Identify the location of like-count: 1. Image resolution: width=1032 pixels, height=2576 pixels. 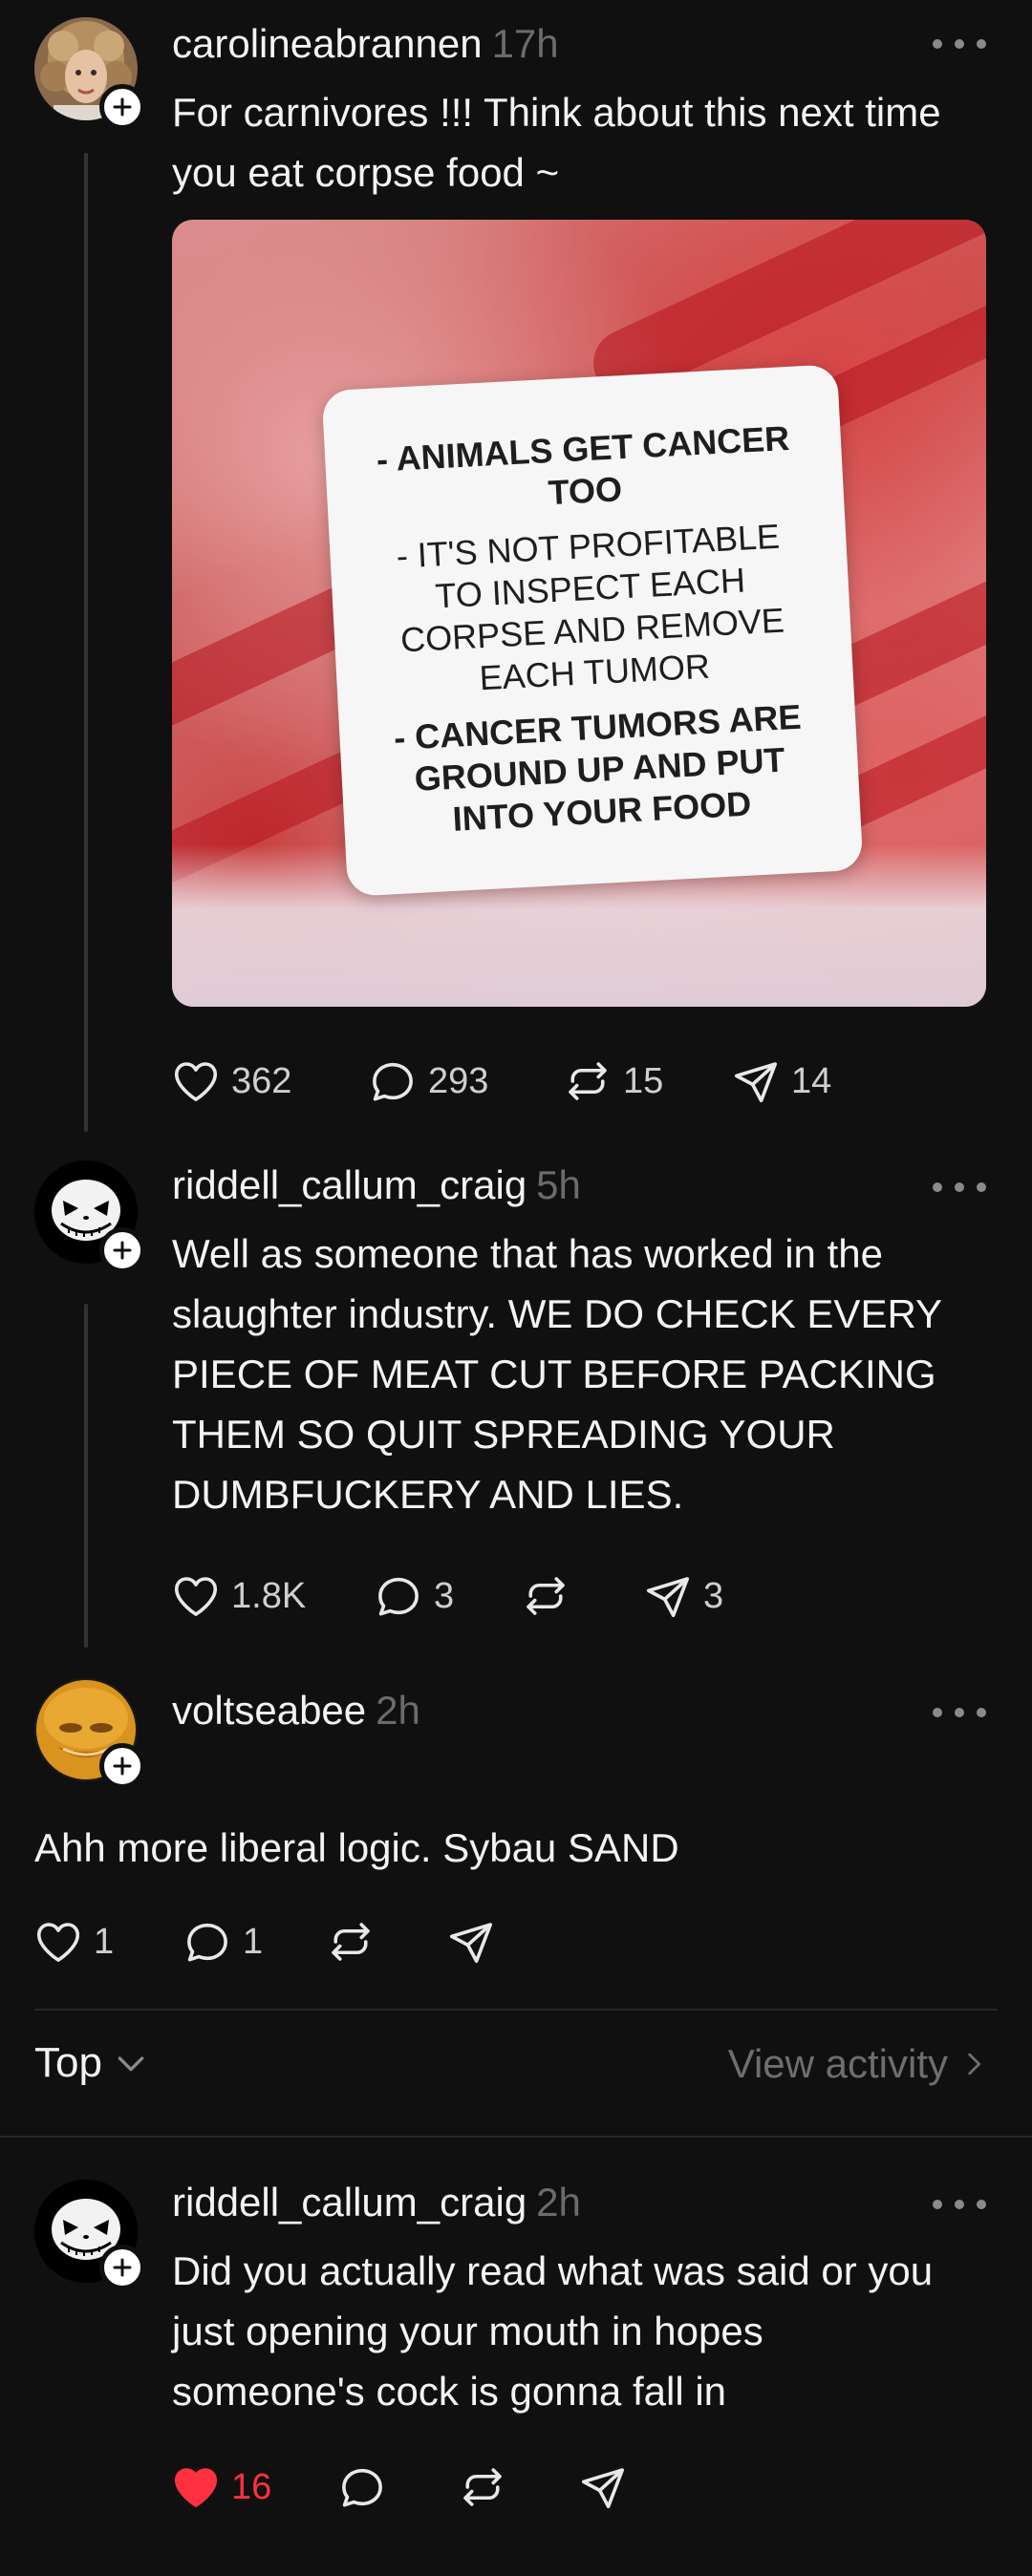
(105, 1941).